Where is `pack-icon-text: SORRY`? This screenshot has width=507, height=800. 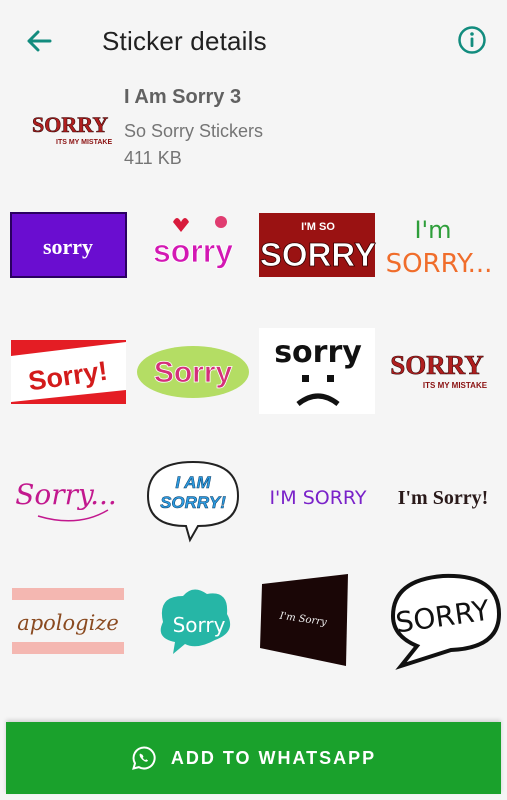
pack-icon-text: SORRY is located at coordinates (70, 124).